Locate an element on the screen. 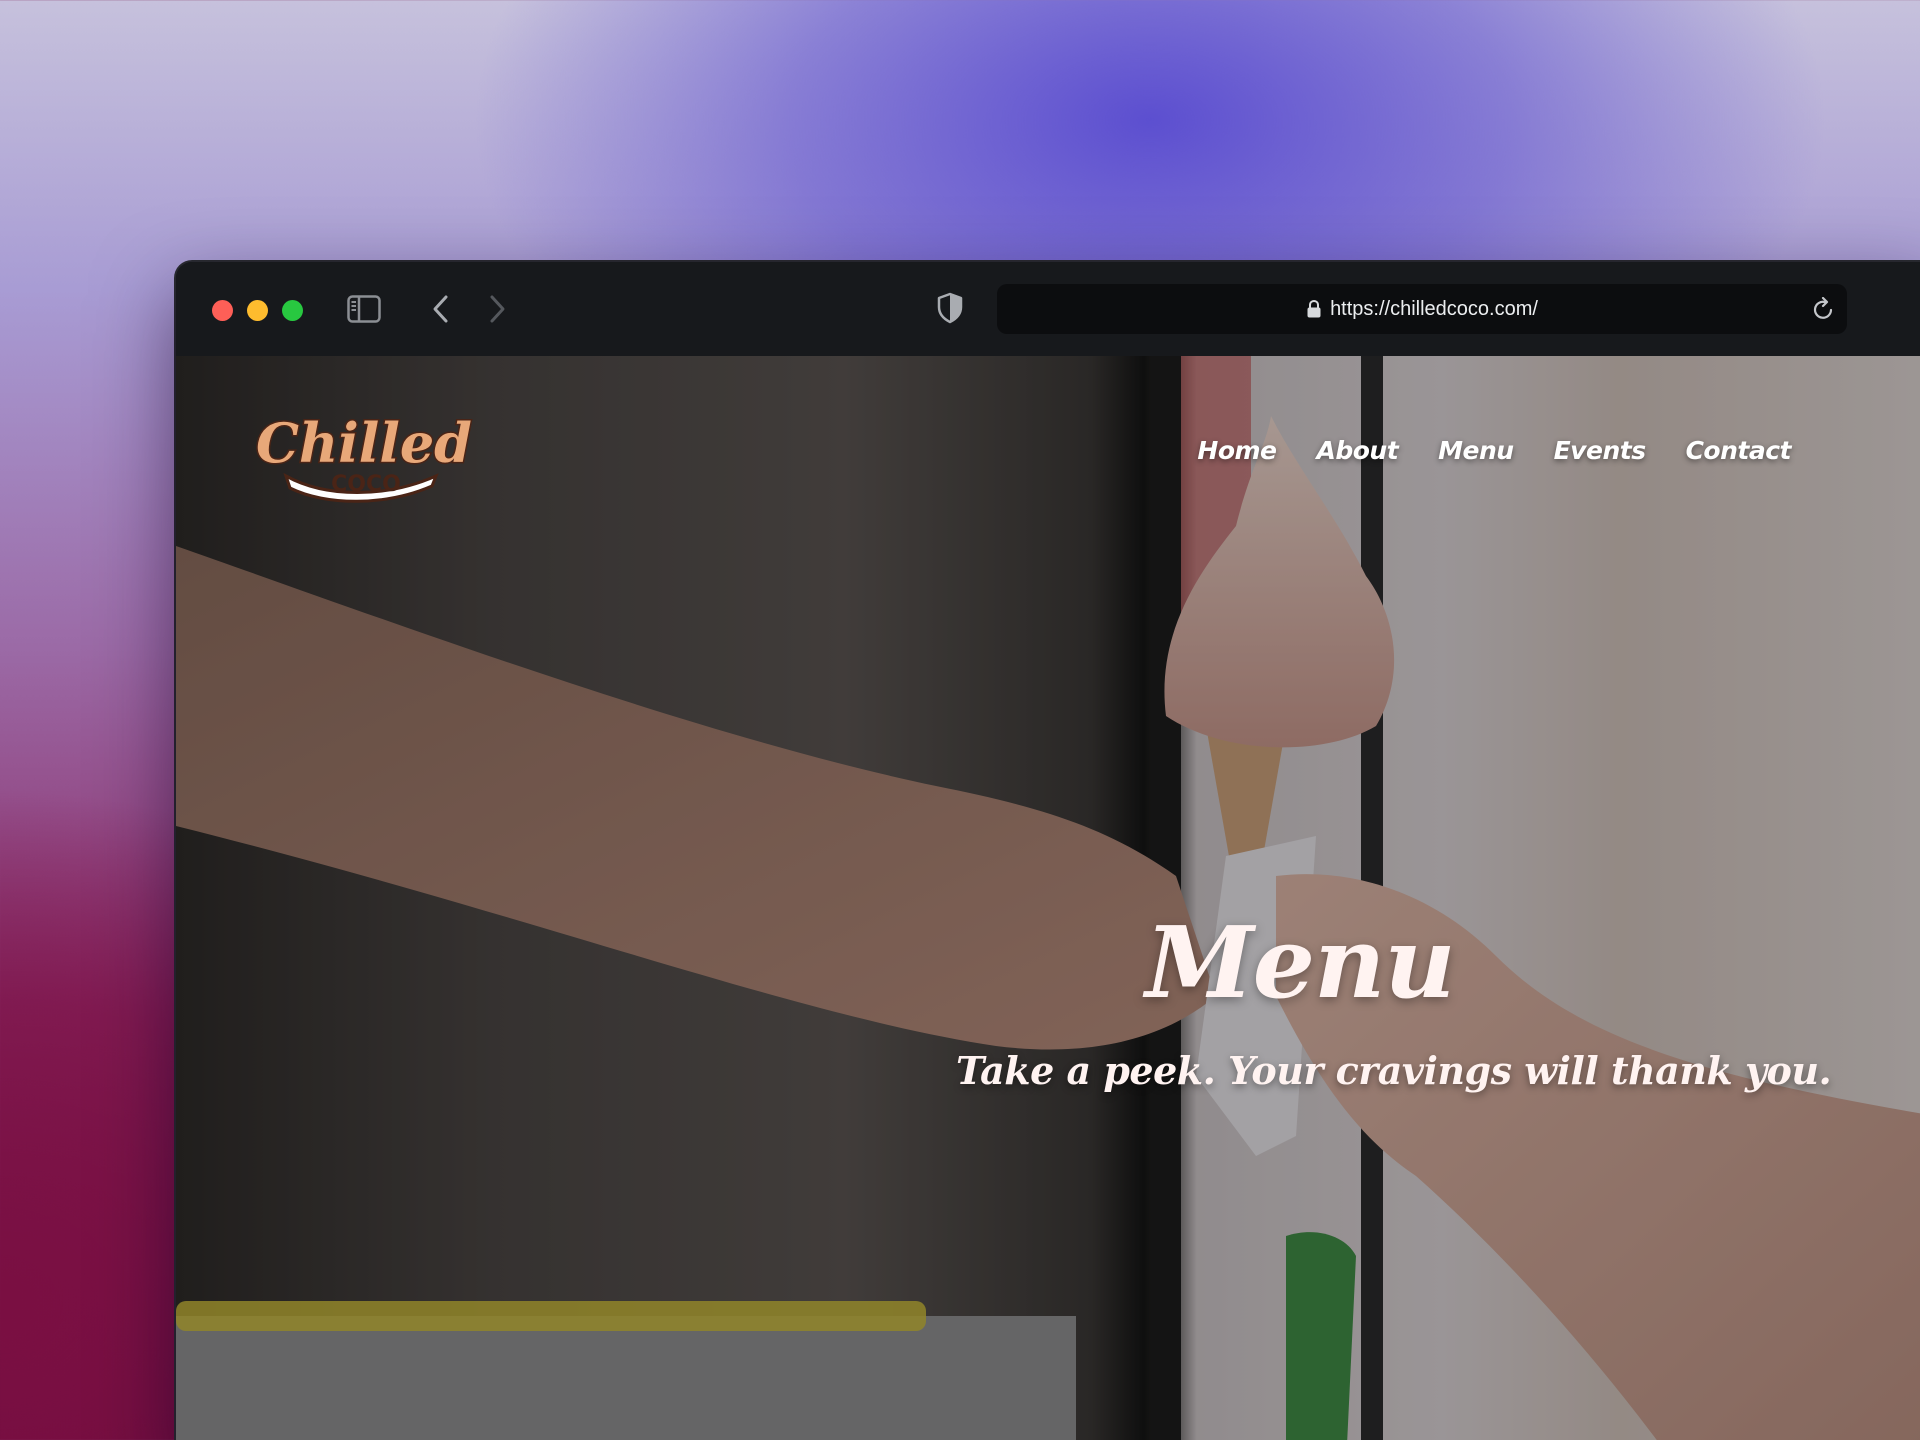 The width and height of the screenshot is (1920, 1440). close-window-button is located at coordinates (222, 310).